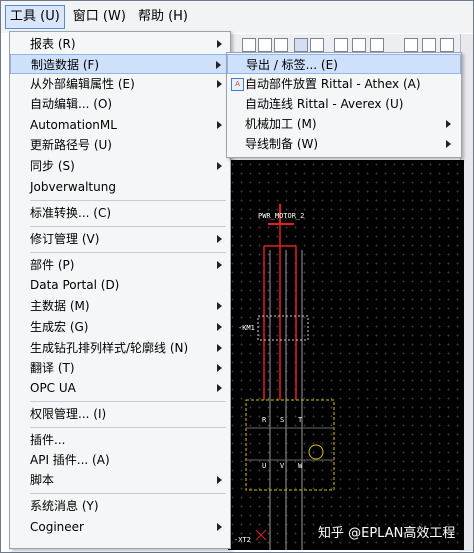  I want to click on menu-item-label: 系统消息 (Y), so click(64, 506).